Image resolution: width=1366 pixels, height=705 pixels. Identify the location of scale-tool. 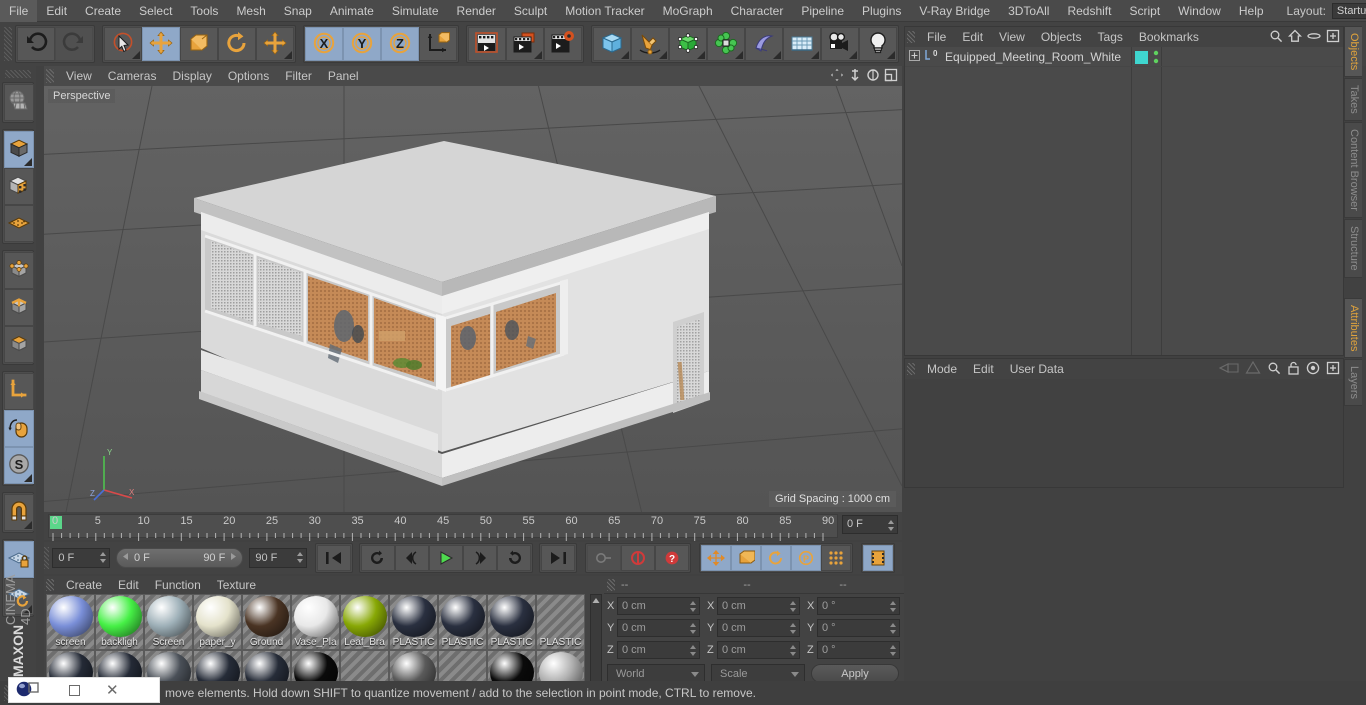
(199, 44).